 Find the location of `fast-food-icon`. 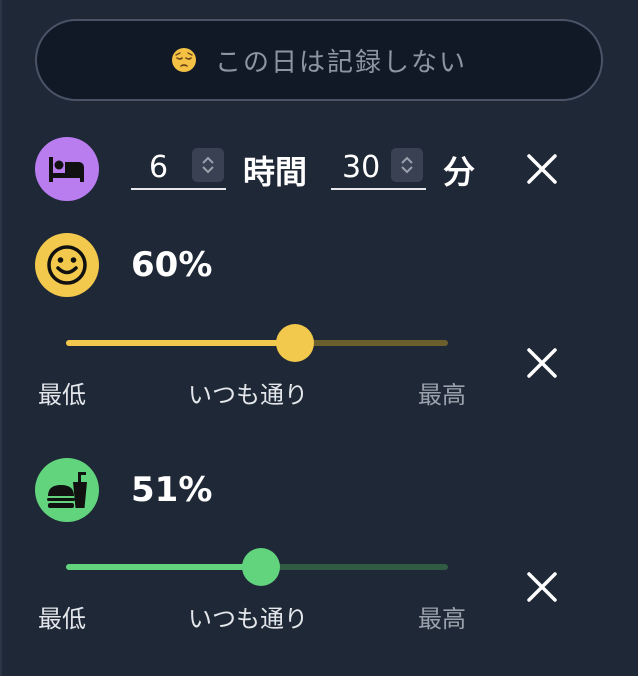

fast-food-icon is located at coordinates (67, 490).